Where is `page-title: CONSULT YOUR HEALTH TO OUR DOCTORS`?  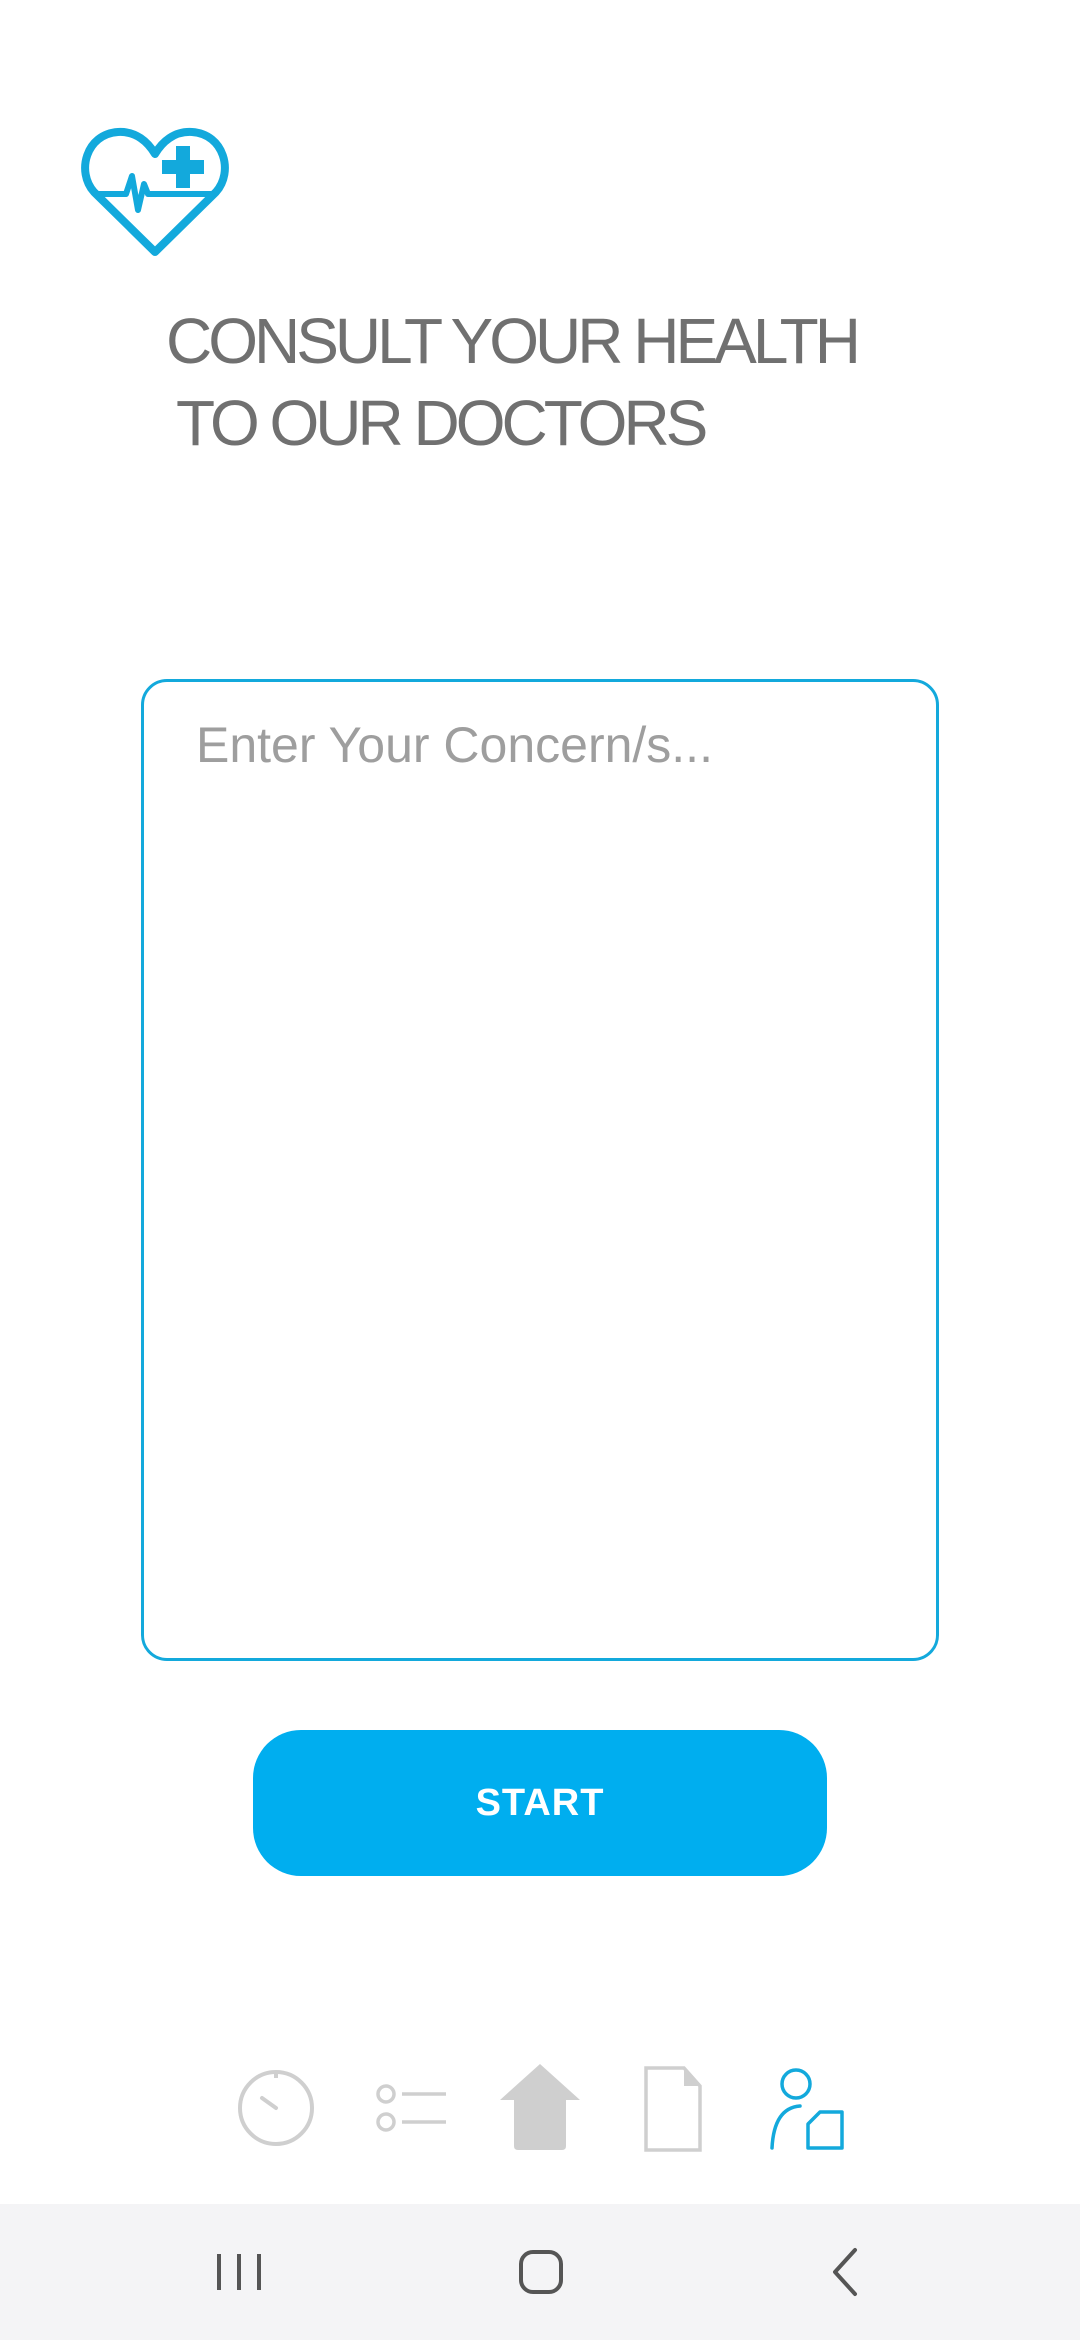
page-title: CONSULT YOUR HEALTH TO OUR DOCTORS is located at coordinates (513, 382).